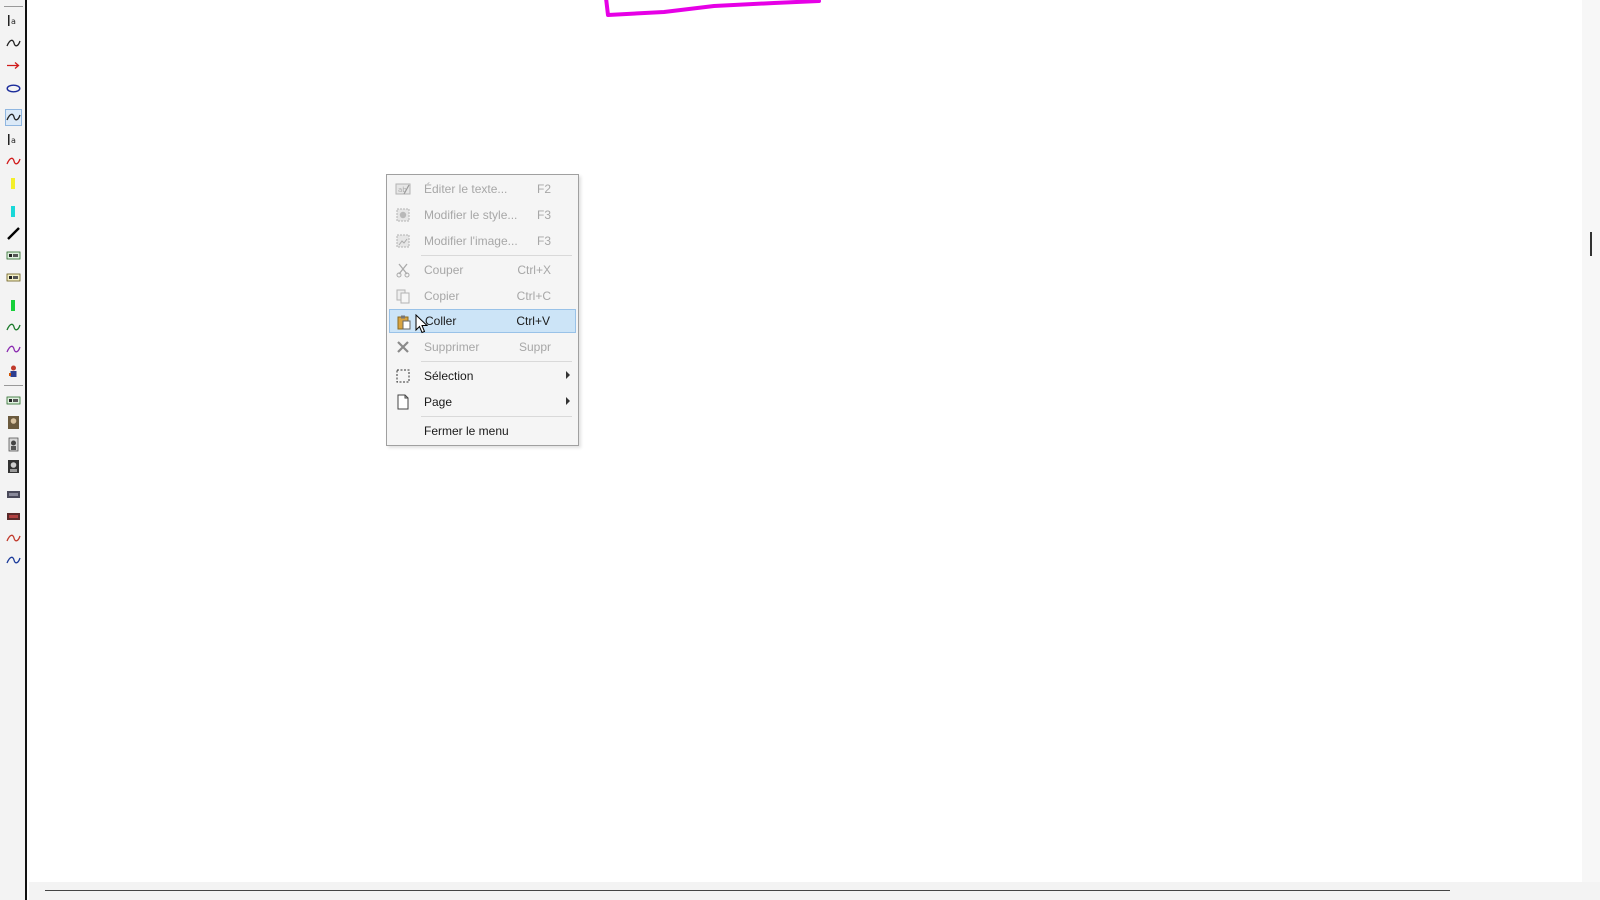  What do you see at coordinates (444, 270) in the screenshot?
I see `menu-item-label: Couper` at bounding box center [444, 270].